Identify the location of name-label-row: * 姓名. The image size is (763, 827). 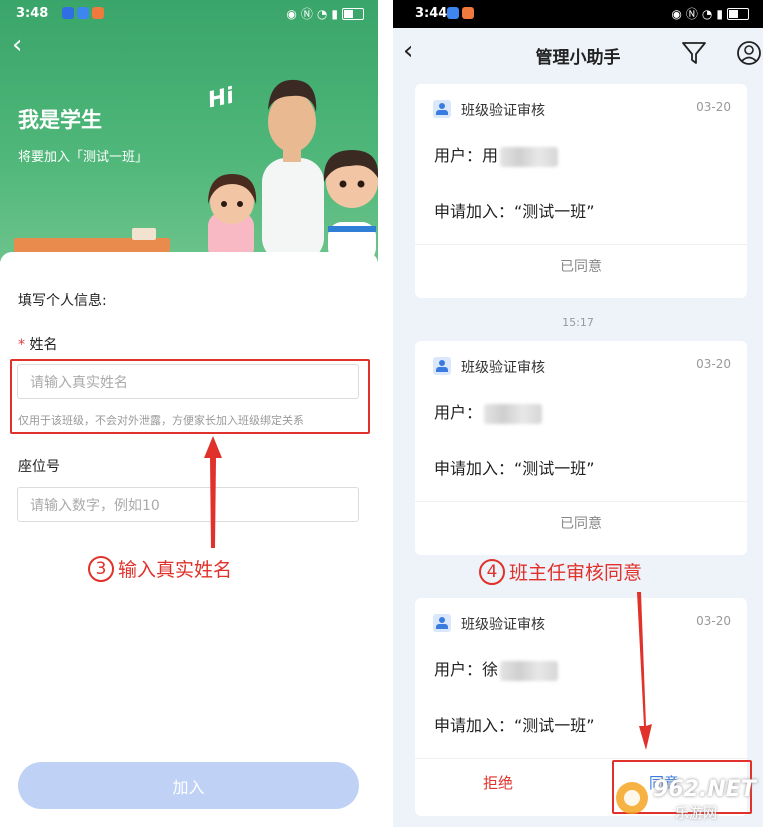
(37, 344).